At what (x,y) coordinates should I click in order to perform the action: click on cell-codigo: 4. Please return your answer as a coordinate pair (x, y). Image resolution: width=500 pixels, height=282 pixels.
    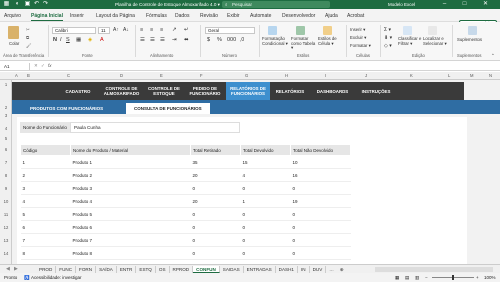
    Looking at the image, I should click on (45, 201).